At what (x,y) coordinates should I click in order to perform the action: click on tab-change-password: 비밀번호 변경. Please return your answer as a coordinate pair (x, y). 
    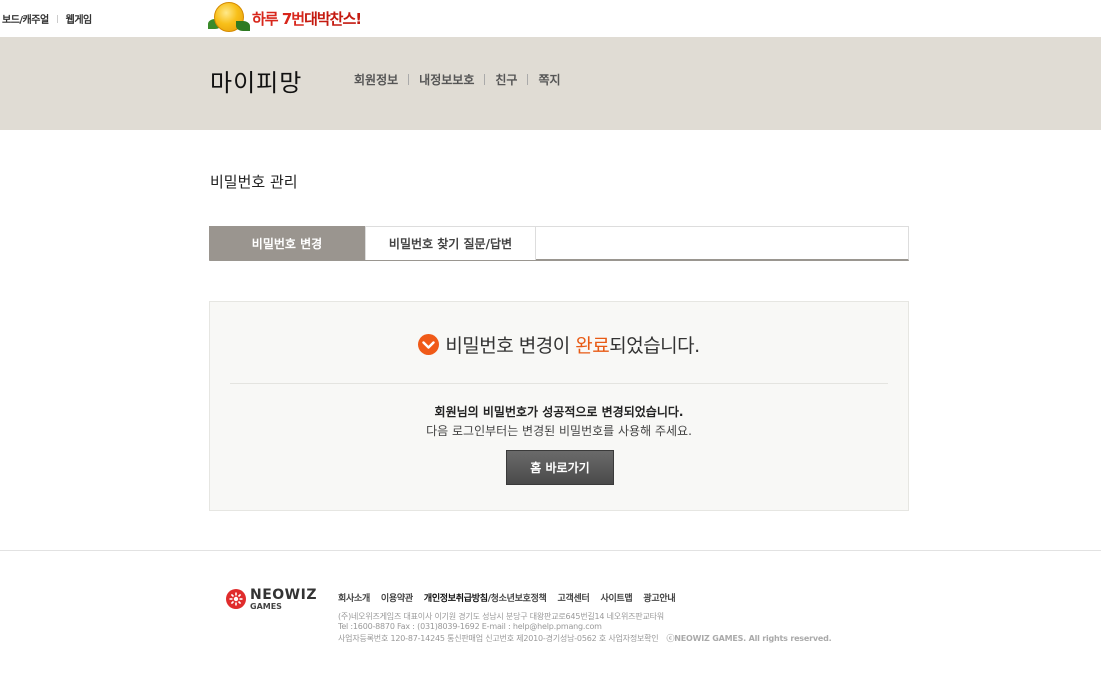
    Looking at the image, I should click on (287, 243).